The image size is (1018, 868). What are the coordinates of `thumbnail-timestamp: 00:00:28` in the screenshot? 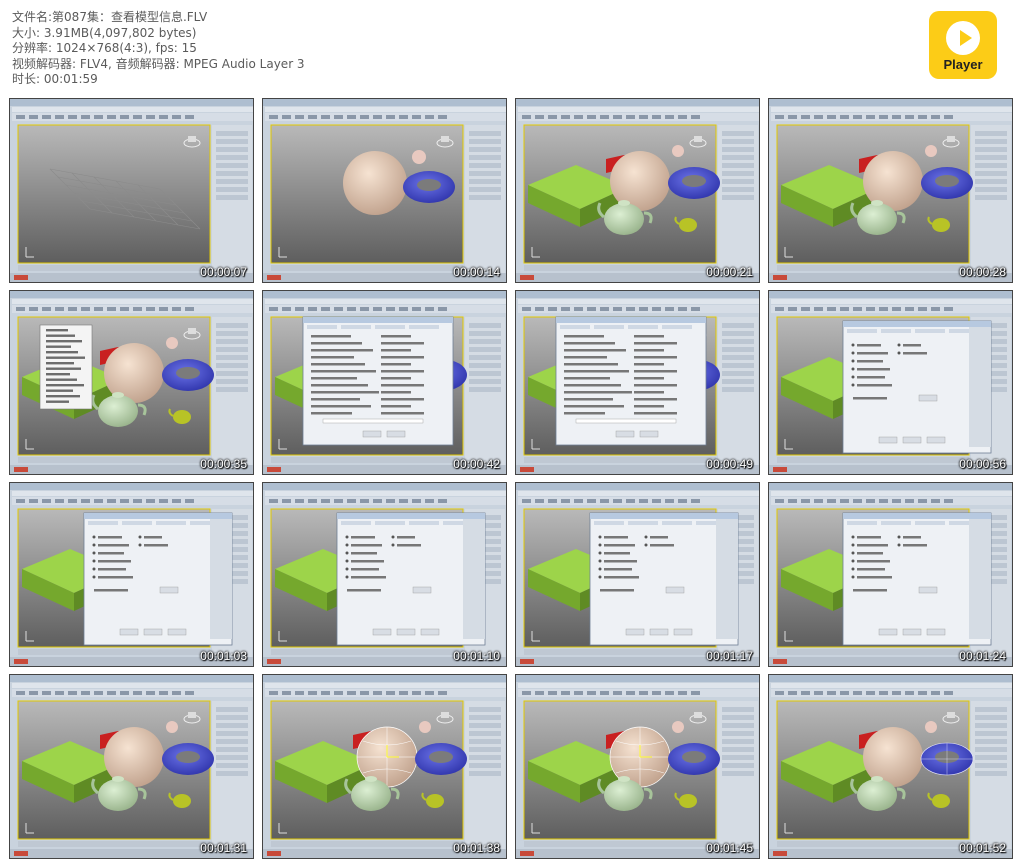 It's located at (982, 272).